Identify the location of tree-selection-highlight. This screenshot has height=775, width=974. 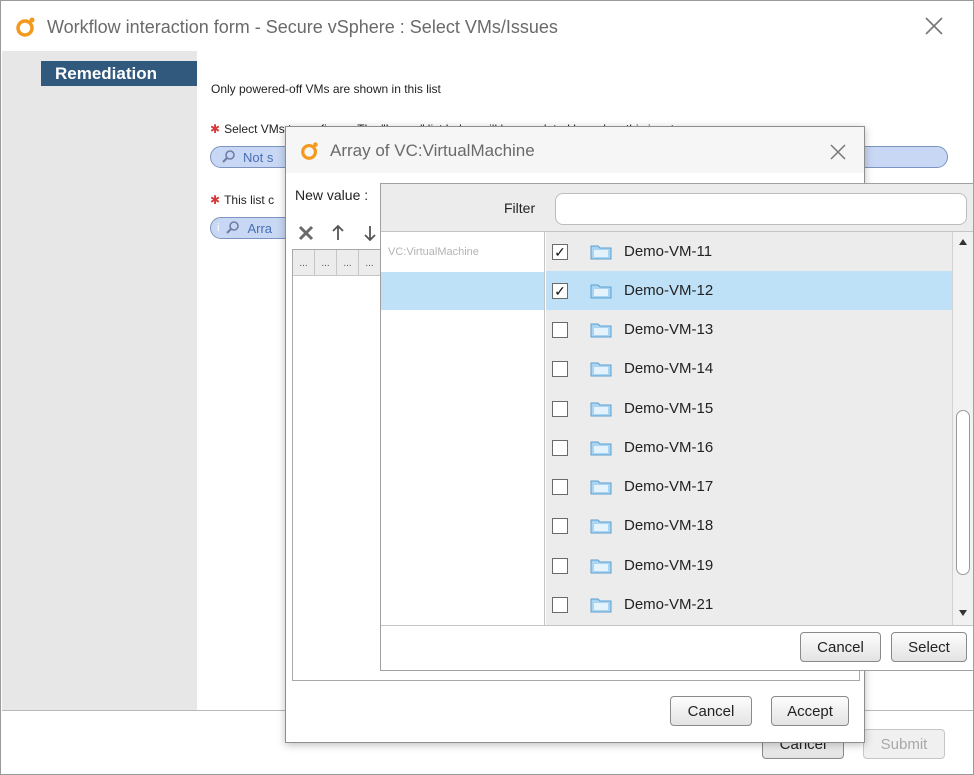
(462, 291).